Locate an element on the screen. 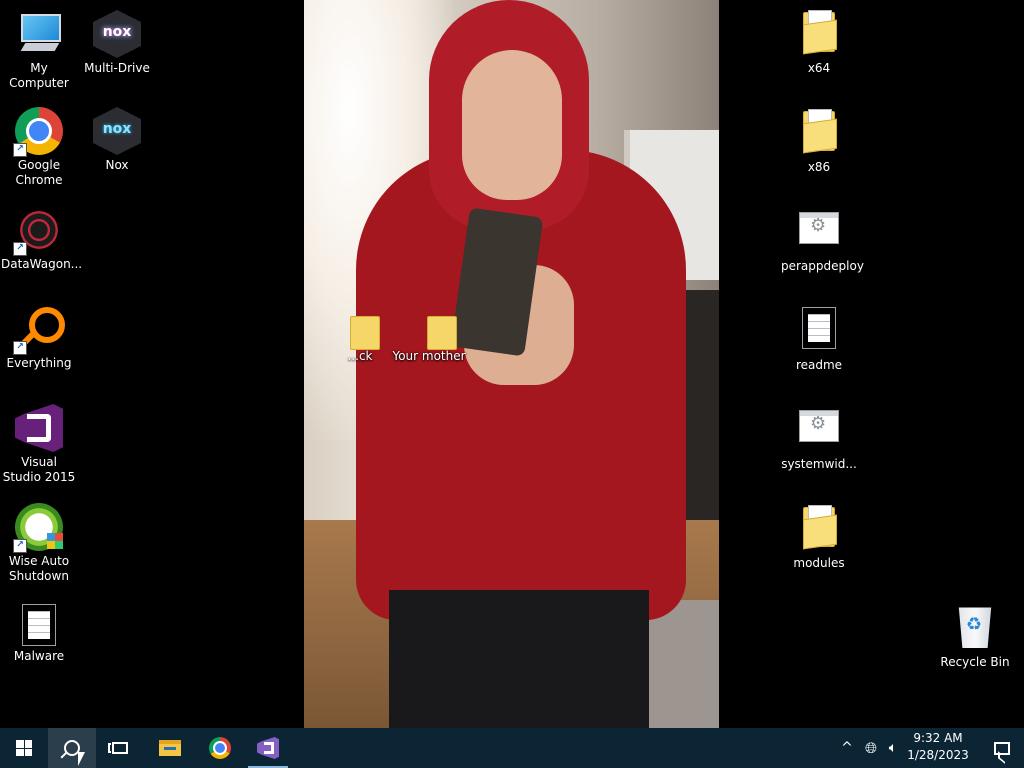 This screenshot has height=768, width=1024. recycle-bin-icon is located at coordinates (975, 627).